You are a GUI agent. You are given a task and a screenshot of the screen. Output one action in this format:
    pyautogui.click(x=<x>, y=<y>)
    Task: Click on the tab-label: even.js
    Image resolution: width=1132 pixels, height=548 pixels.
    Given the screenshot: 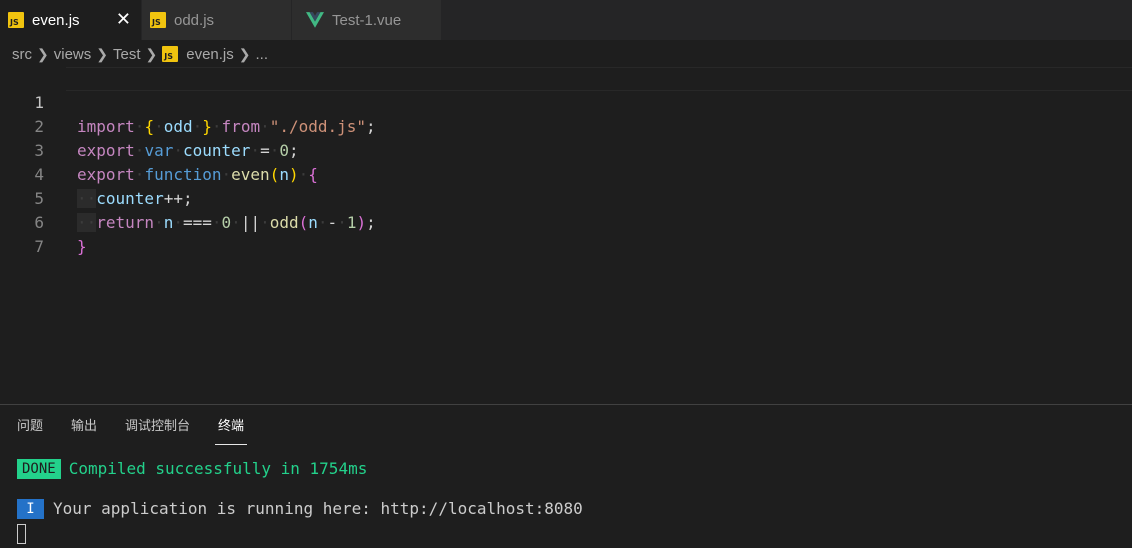 What is the action you would take?
    pyautogui.click(x=56, y=20)
    